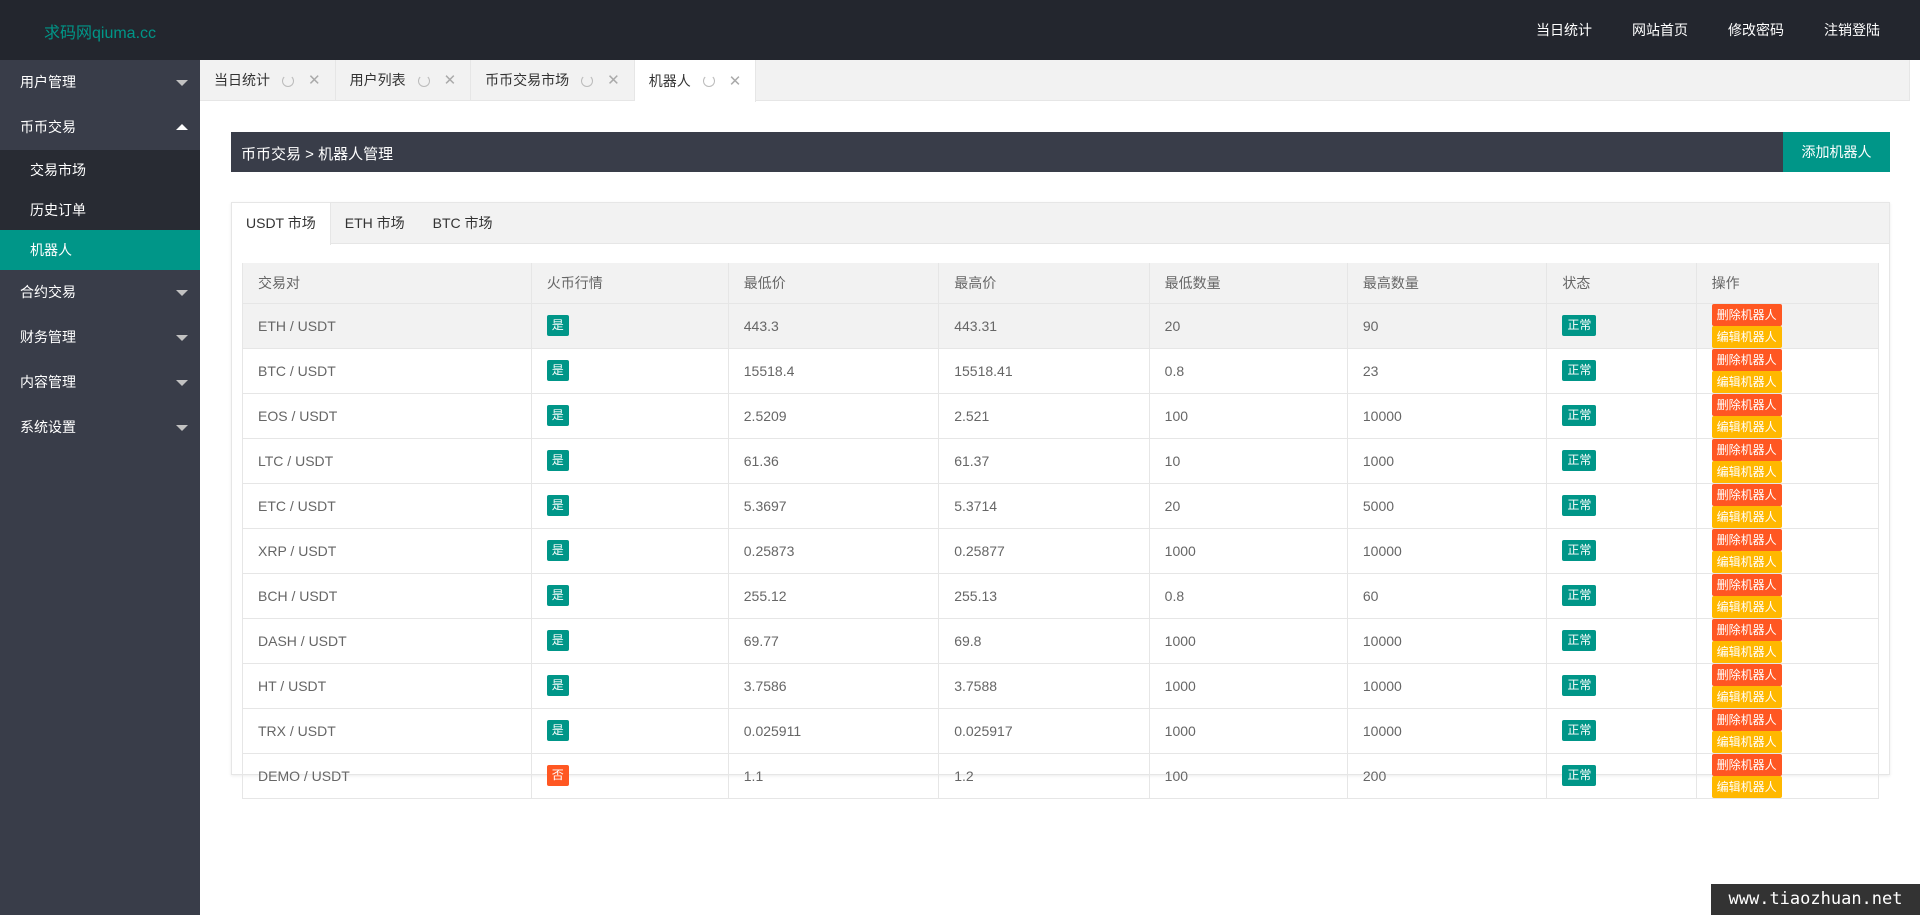 This screenshot has height=915, width=1920. What do you see at coordinates (553, 80) in the screenshot?
I see `tab-spot-market: 币币交易市场 ✕` at bounding box center [553, 80].